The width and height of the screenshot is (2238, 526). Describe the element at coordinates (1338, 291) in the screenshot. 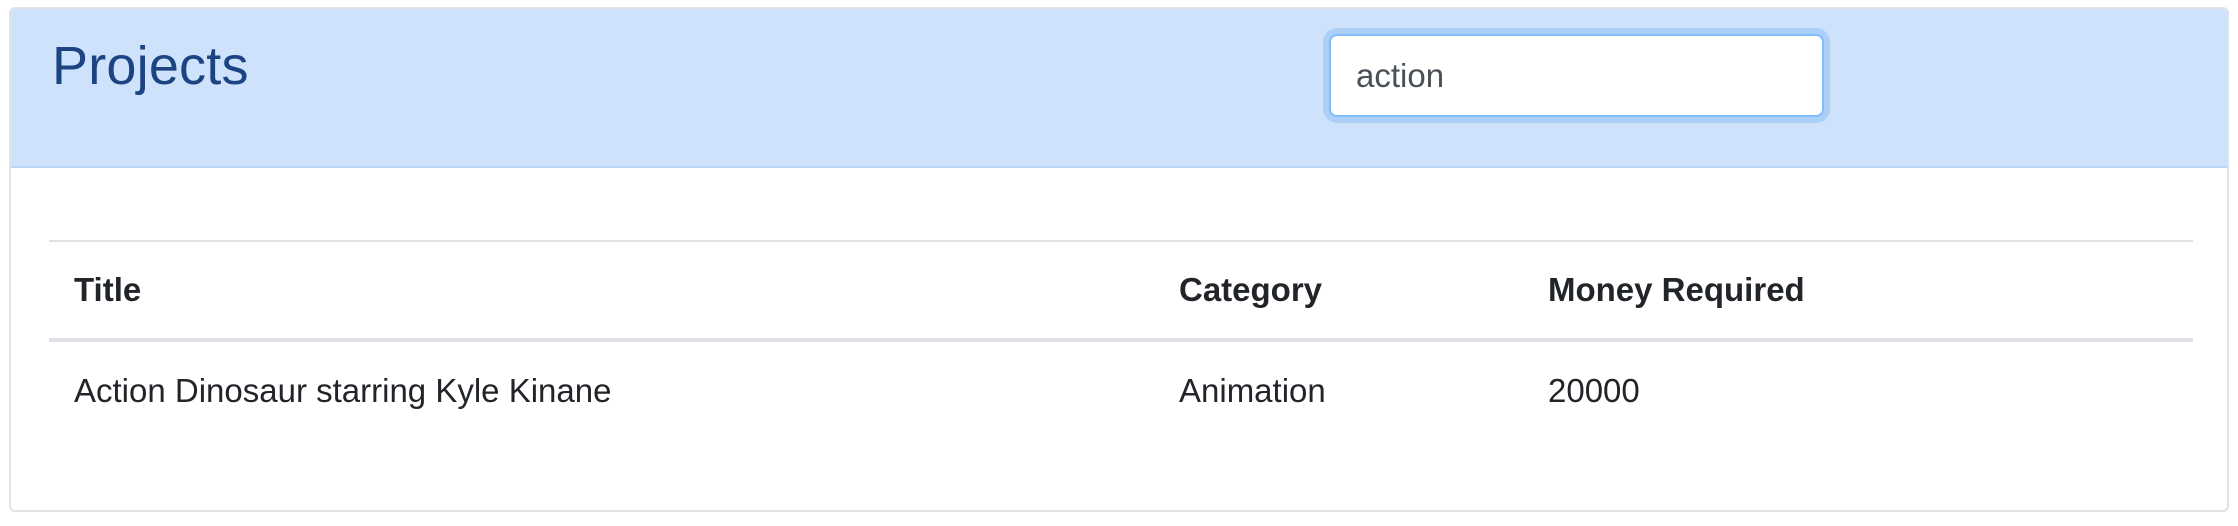

I see `column-header-category: Category` at that location.